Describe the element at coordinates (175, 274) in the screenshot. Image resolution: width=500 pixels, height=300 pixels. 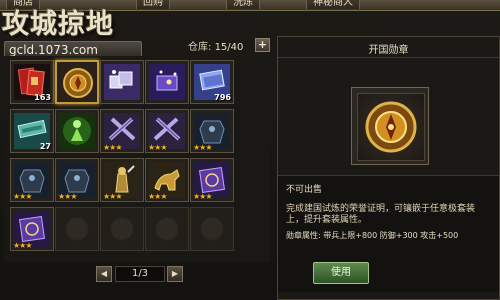
I see `next-page-button: ▶` at that location.